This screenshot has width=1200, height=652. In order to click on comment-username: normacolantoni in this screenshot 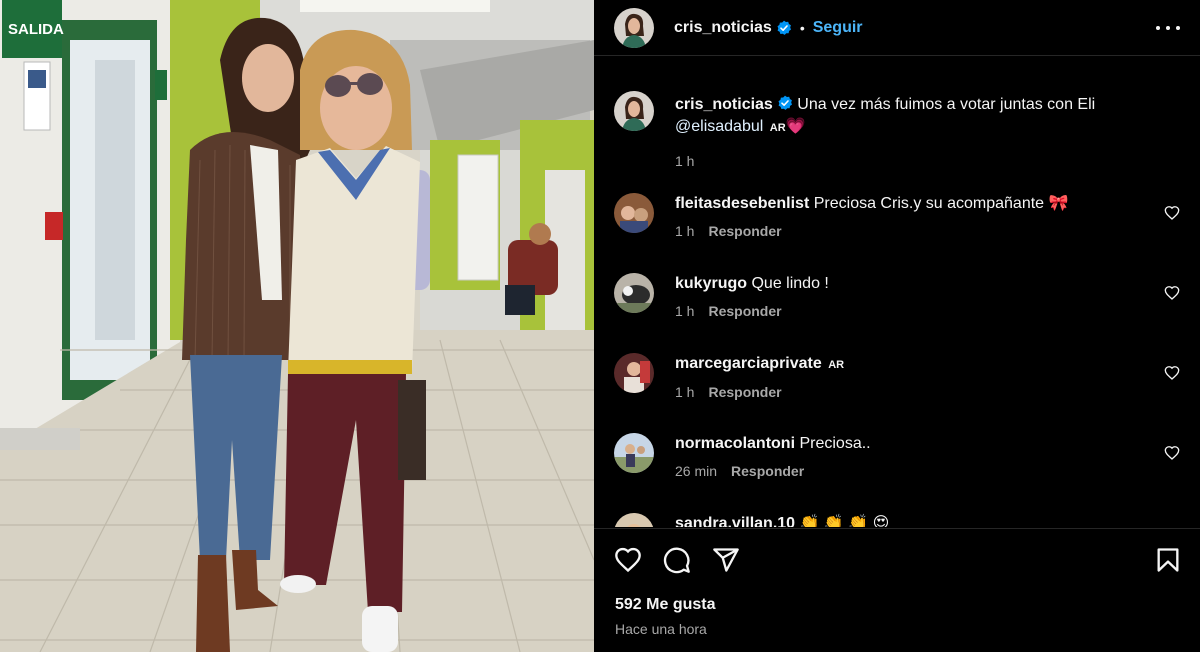, I will do `click(735, 443)`.